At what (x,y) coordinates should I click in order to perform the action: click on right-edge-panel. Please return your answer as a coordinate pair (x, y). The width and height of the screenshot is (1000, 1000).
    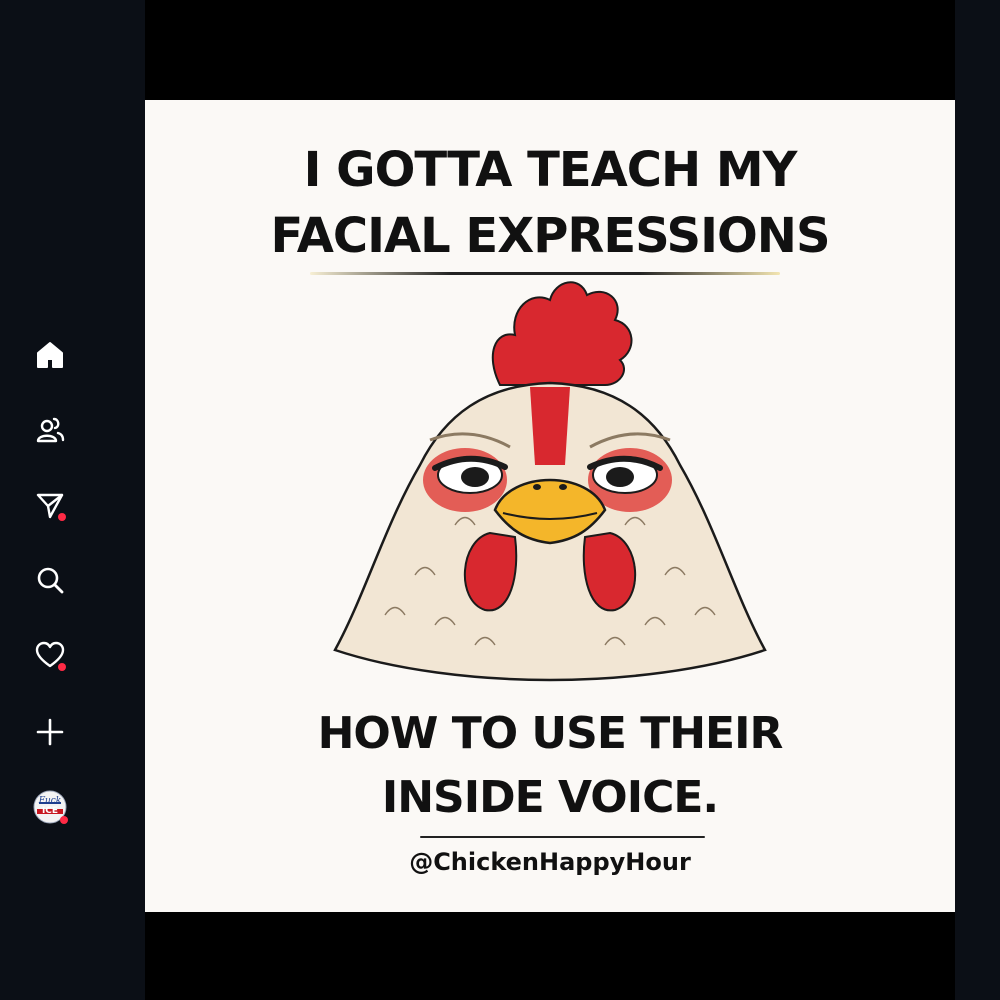
    Looking at the image, I should click on (977, 500).